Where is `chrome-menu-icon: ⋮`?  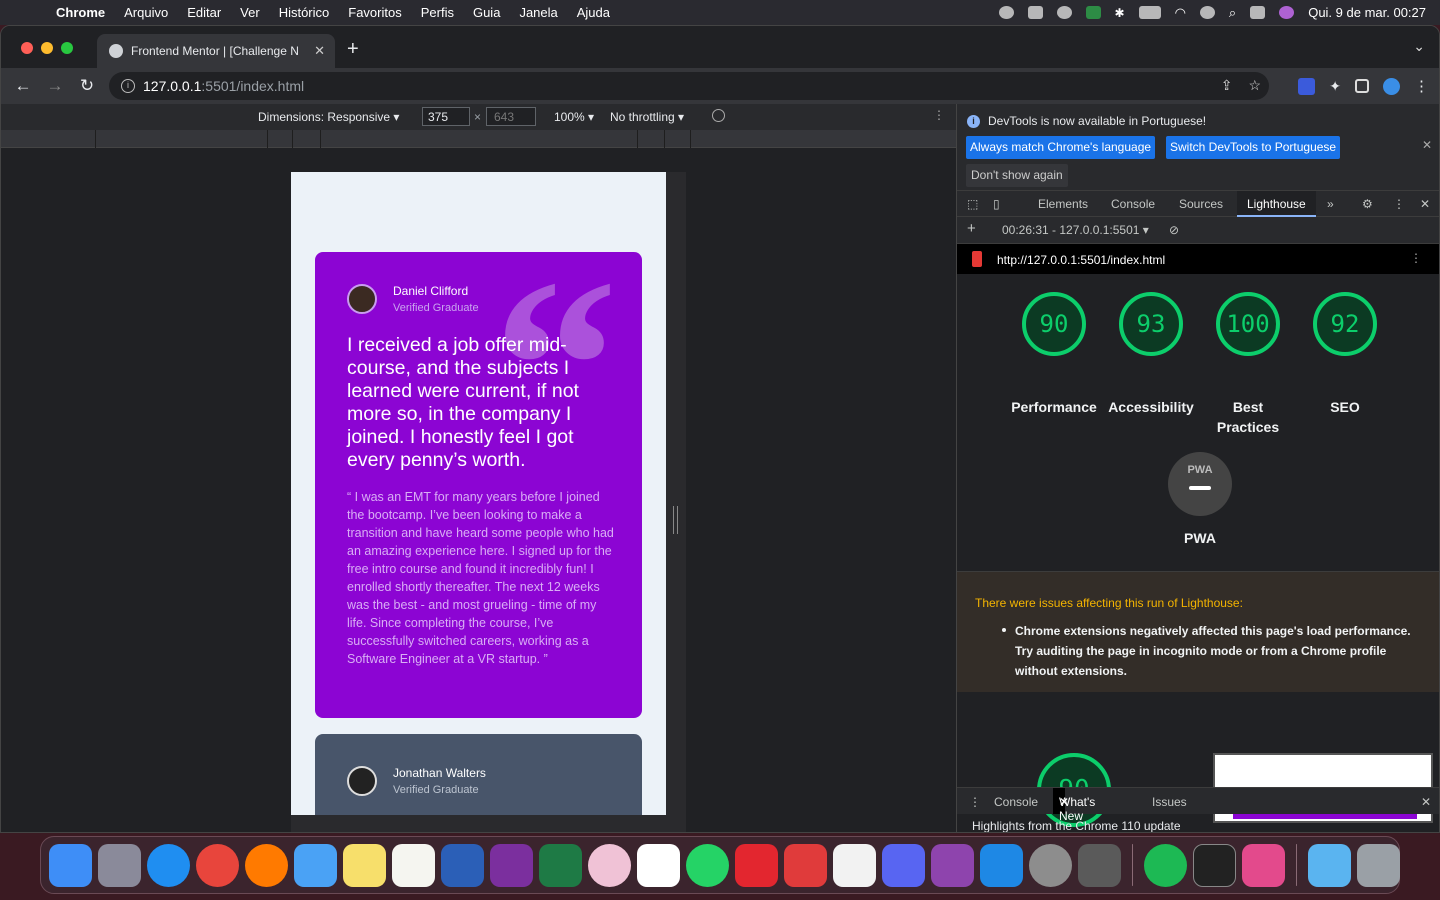 chrome-menu-icon: ⋮ is located at coordinates (1421, 86).